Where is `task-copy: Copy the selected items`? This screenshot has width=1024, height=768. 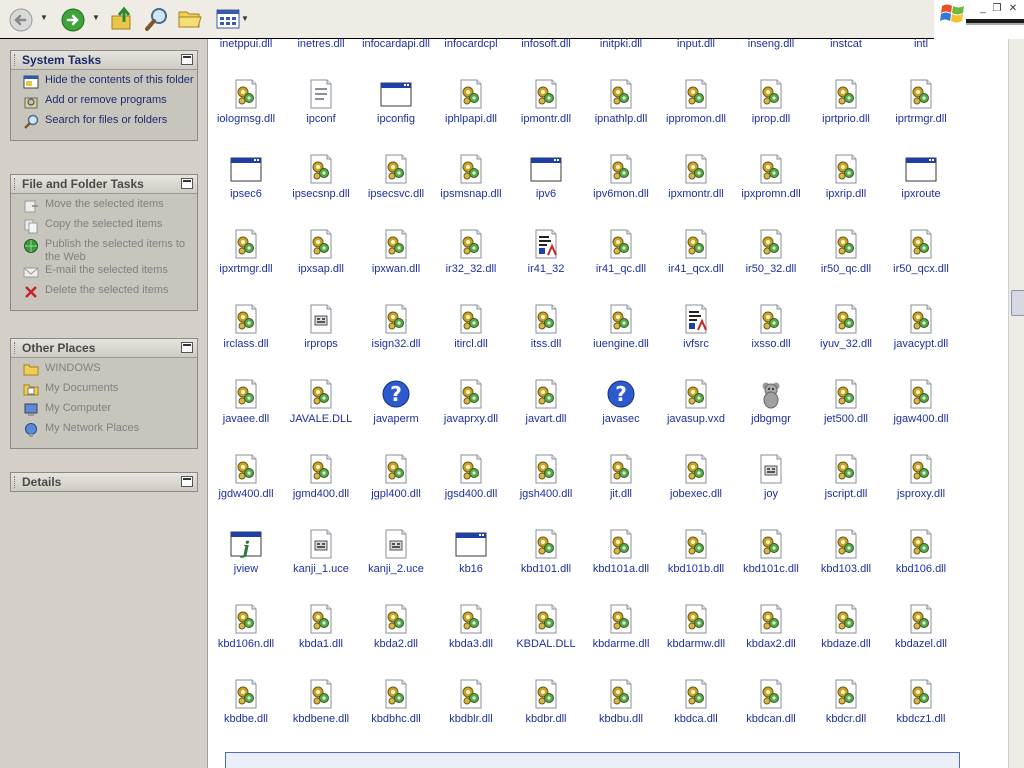
task-copy: Copy the selected items is located at coordinates (104, 228).